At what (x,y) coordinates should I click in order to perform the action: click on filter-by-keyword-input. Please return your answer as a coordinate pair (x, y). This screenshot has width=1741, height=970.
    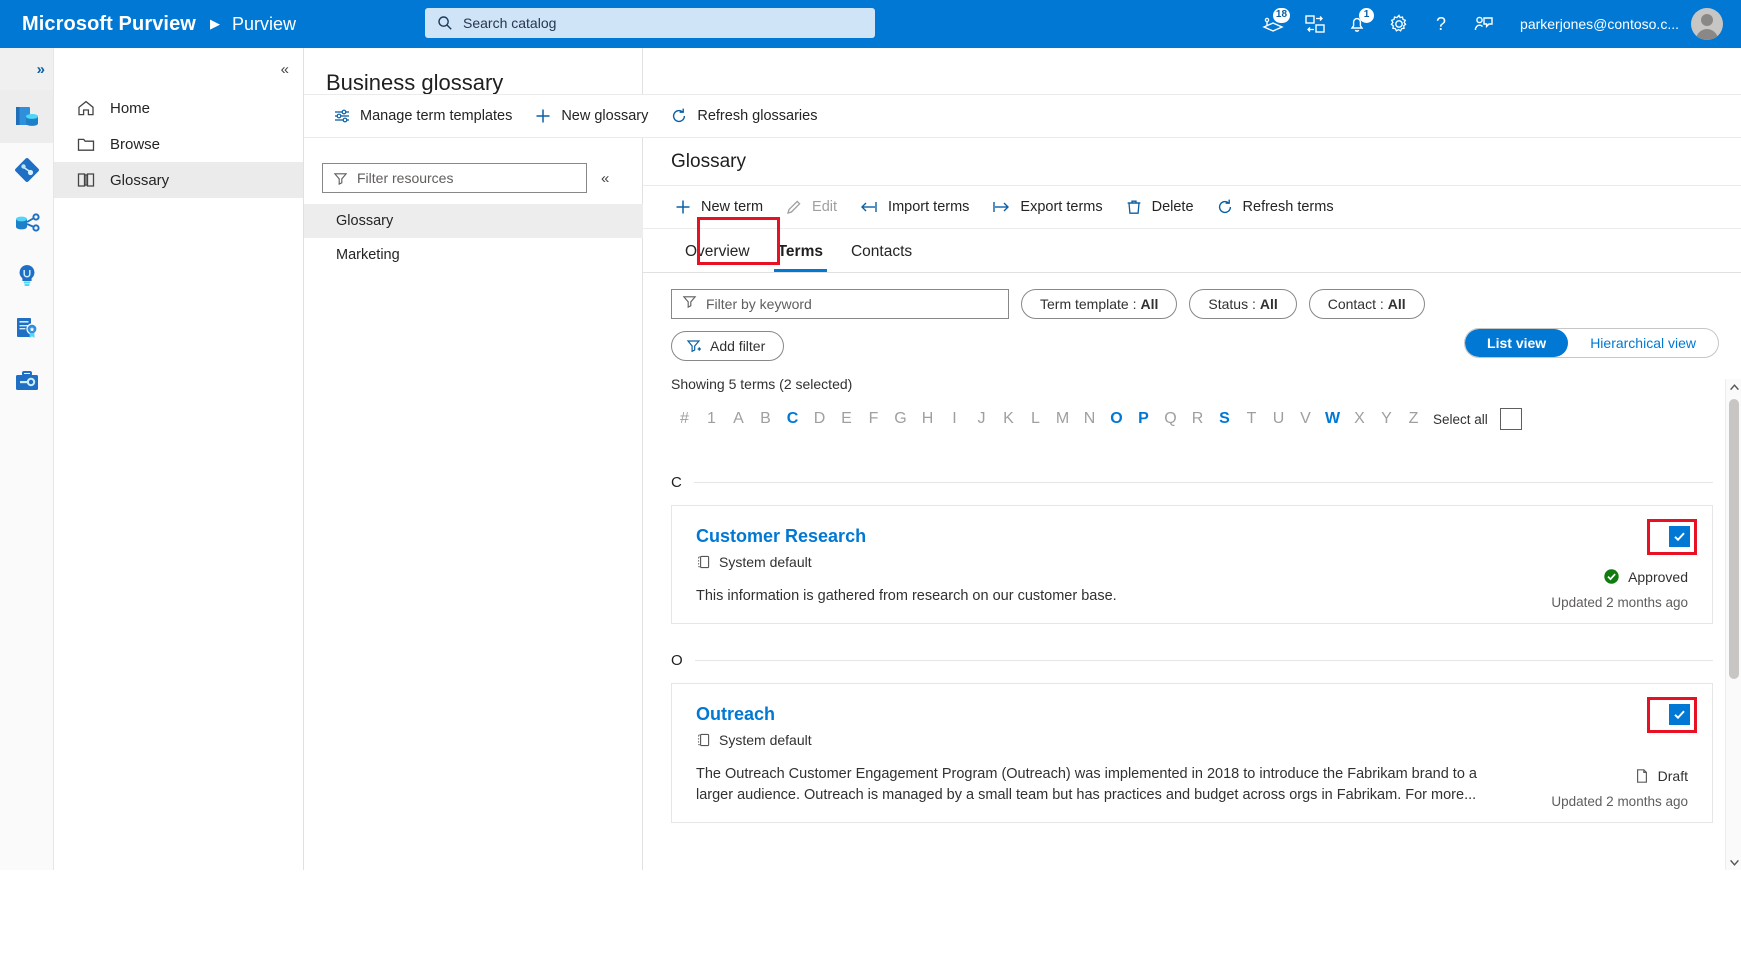
    Looking at the image, I should click on (841, 304).